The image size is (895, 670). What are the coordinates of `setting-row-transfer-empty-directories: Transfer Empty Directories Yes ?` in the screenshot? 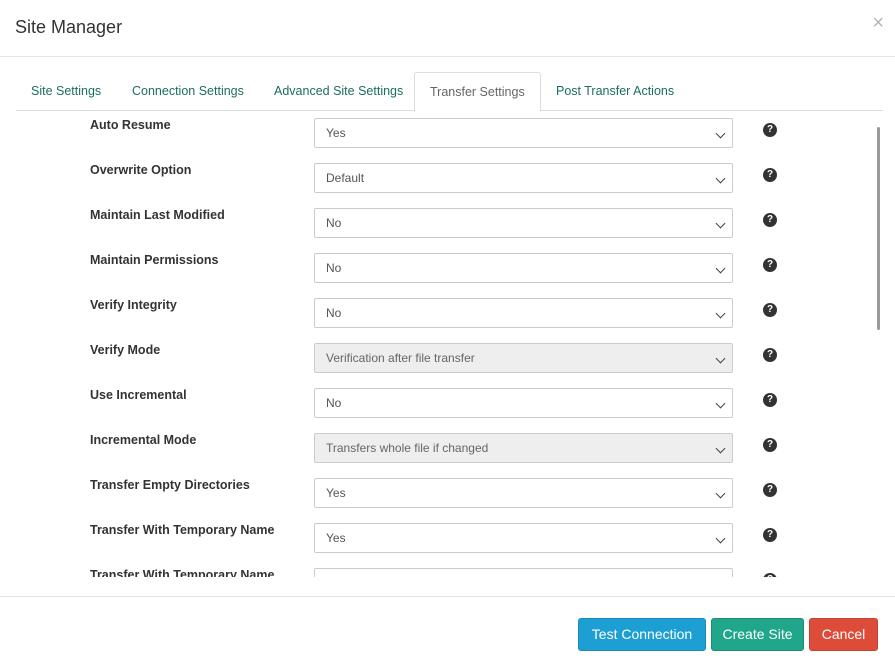 It's located at (440, 500).